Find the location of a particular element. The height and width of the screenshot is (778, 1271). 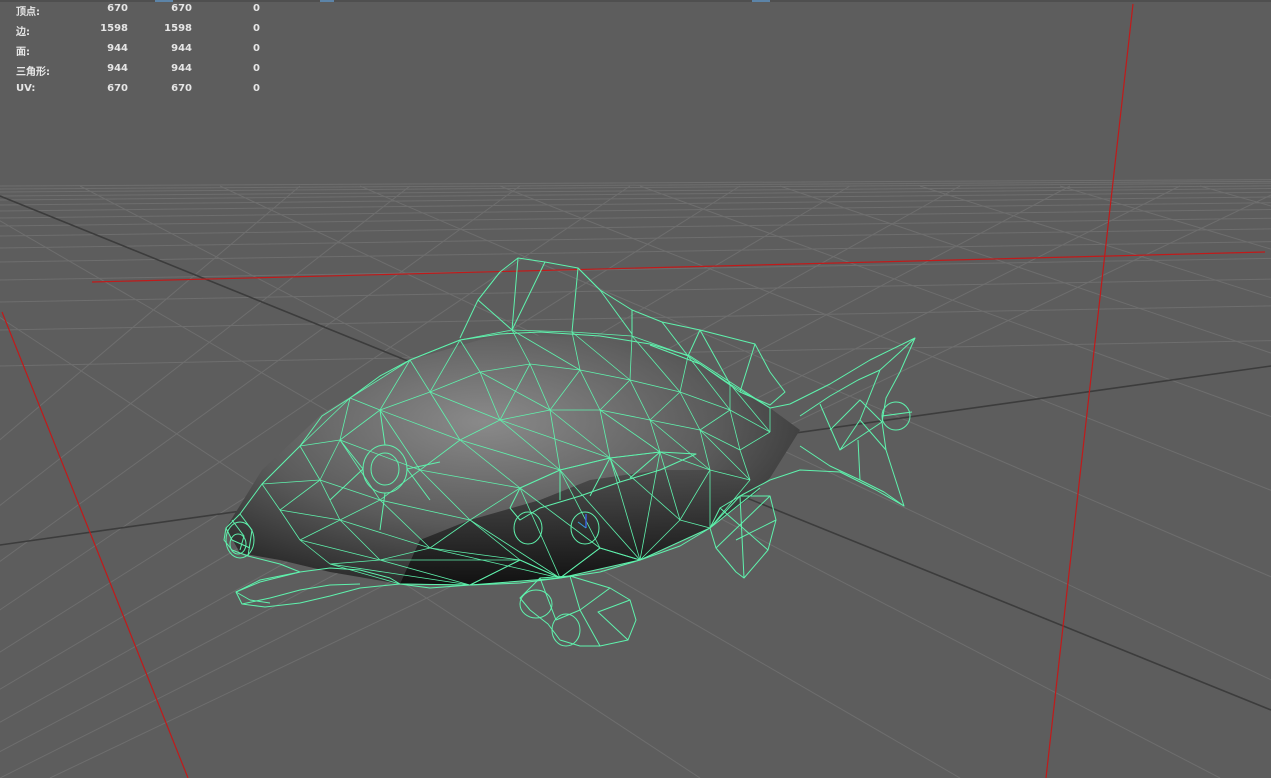

hud-value-object: 1598 is located at coordinates (114, 28).